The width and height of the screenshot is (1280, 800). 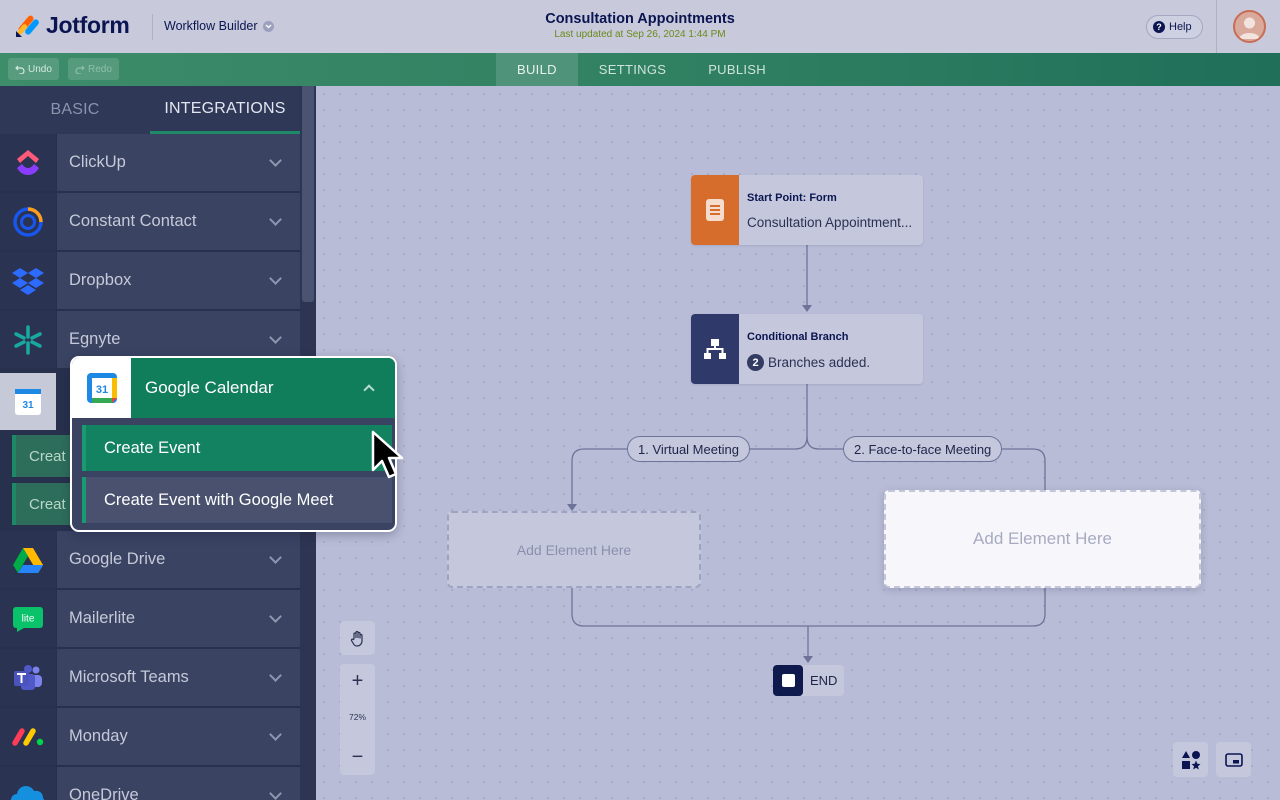 What do you see at coordinates (808, 680) in the screenshot?
I see `end-node: END` at bounding box center [808, 680].